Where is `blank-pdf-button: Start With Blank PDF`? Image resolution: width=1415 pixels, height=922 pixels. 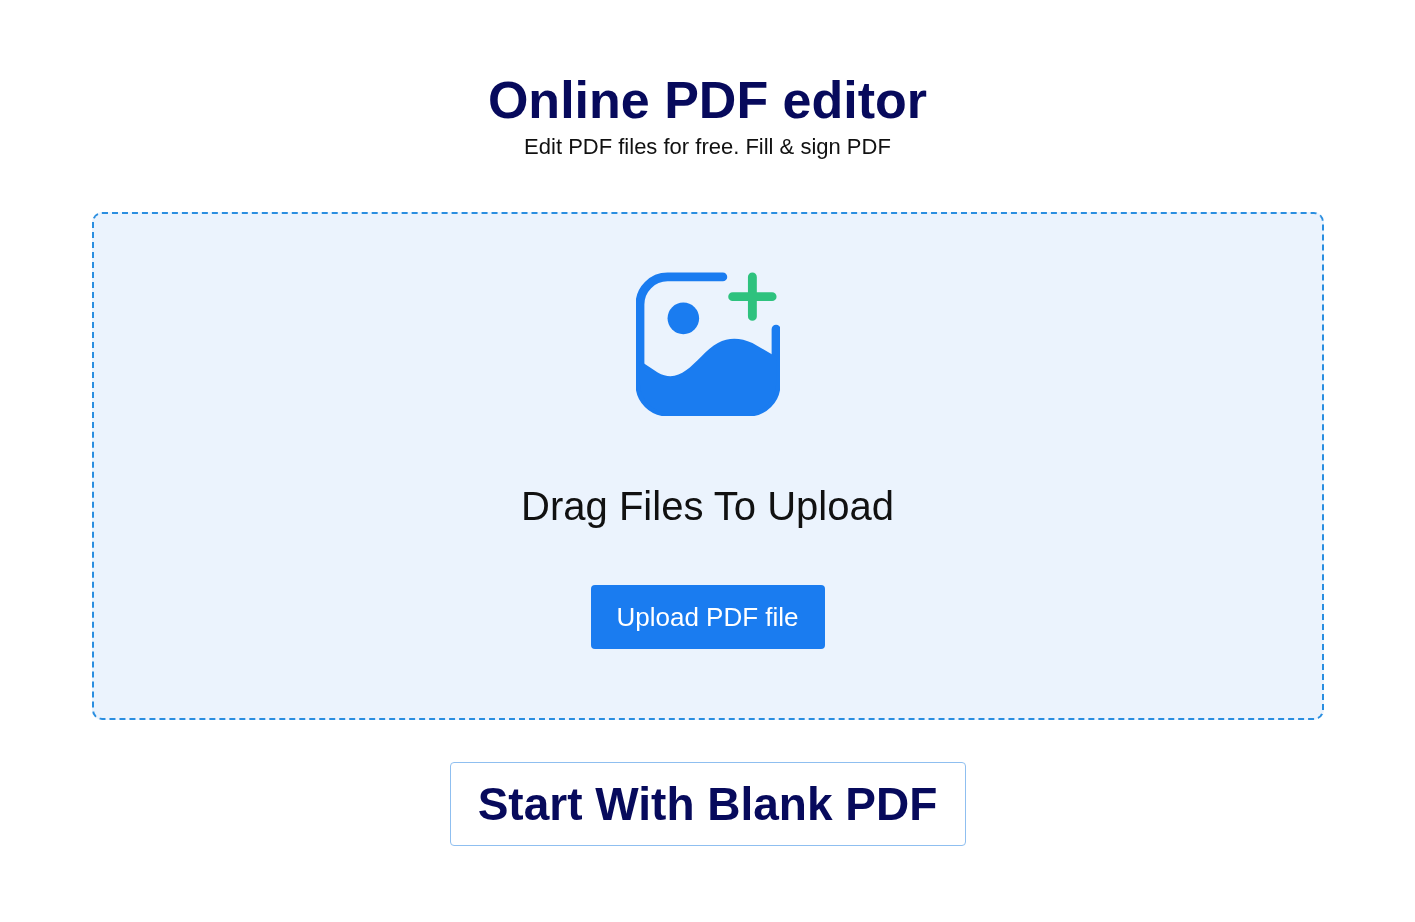 blank-pdf-button: Start With Blank PDF is located at coordinates (707, 804).